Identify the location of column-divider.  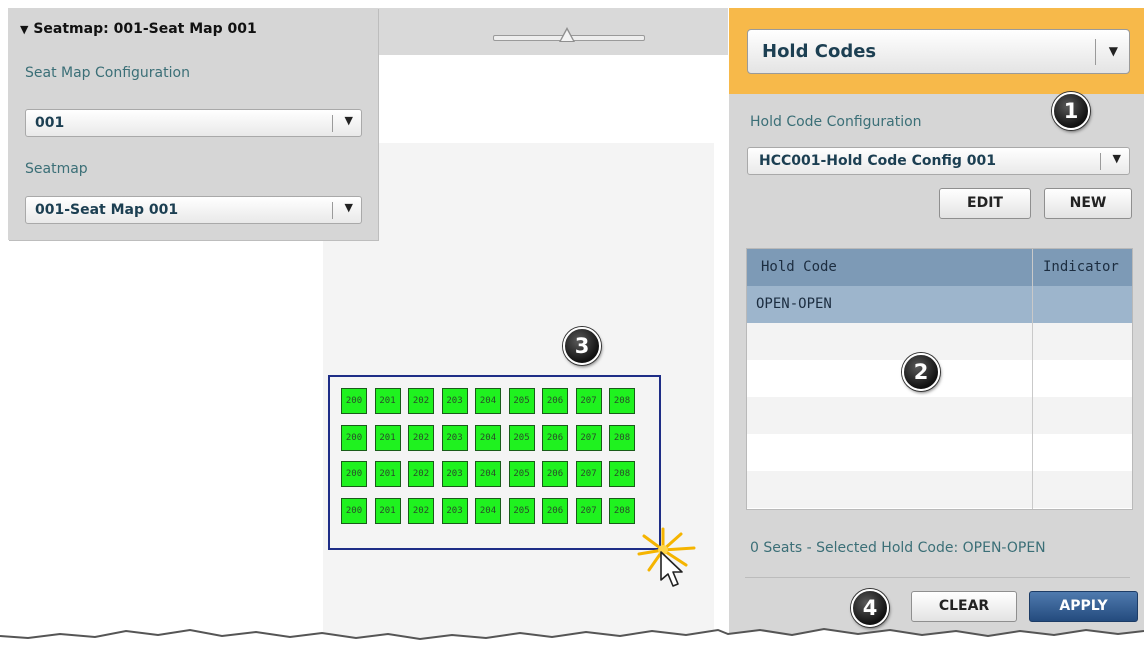
(1032, 379).